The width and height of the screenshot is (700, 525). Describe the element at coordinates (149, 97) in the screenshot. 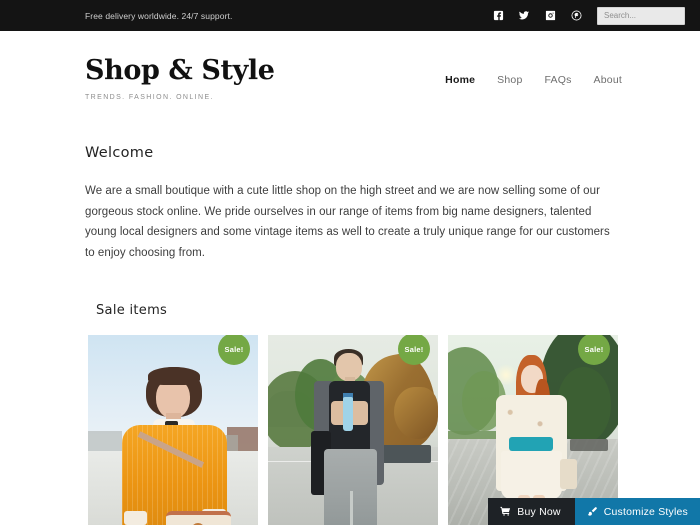

I see `site-tagline: TRENDS. FASHION. ONLINE.` at that location.